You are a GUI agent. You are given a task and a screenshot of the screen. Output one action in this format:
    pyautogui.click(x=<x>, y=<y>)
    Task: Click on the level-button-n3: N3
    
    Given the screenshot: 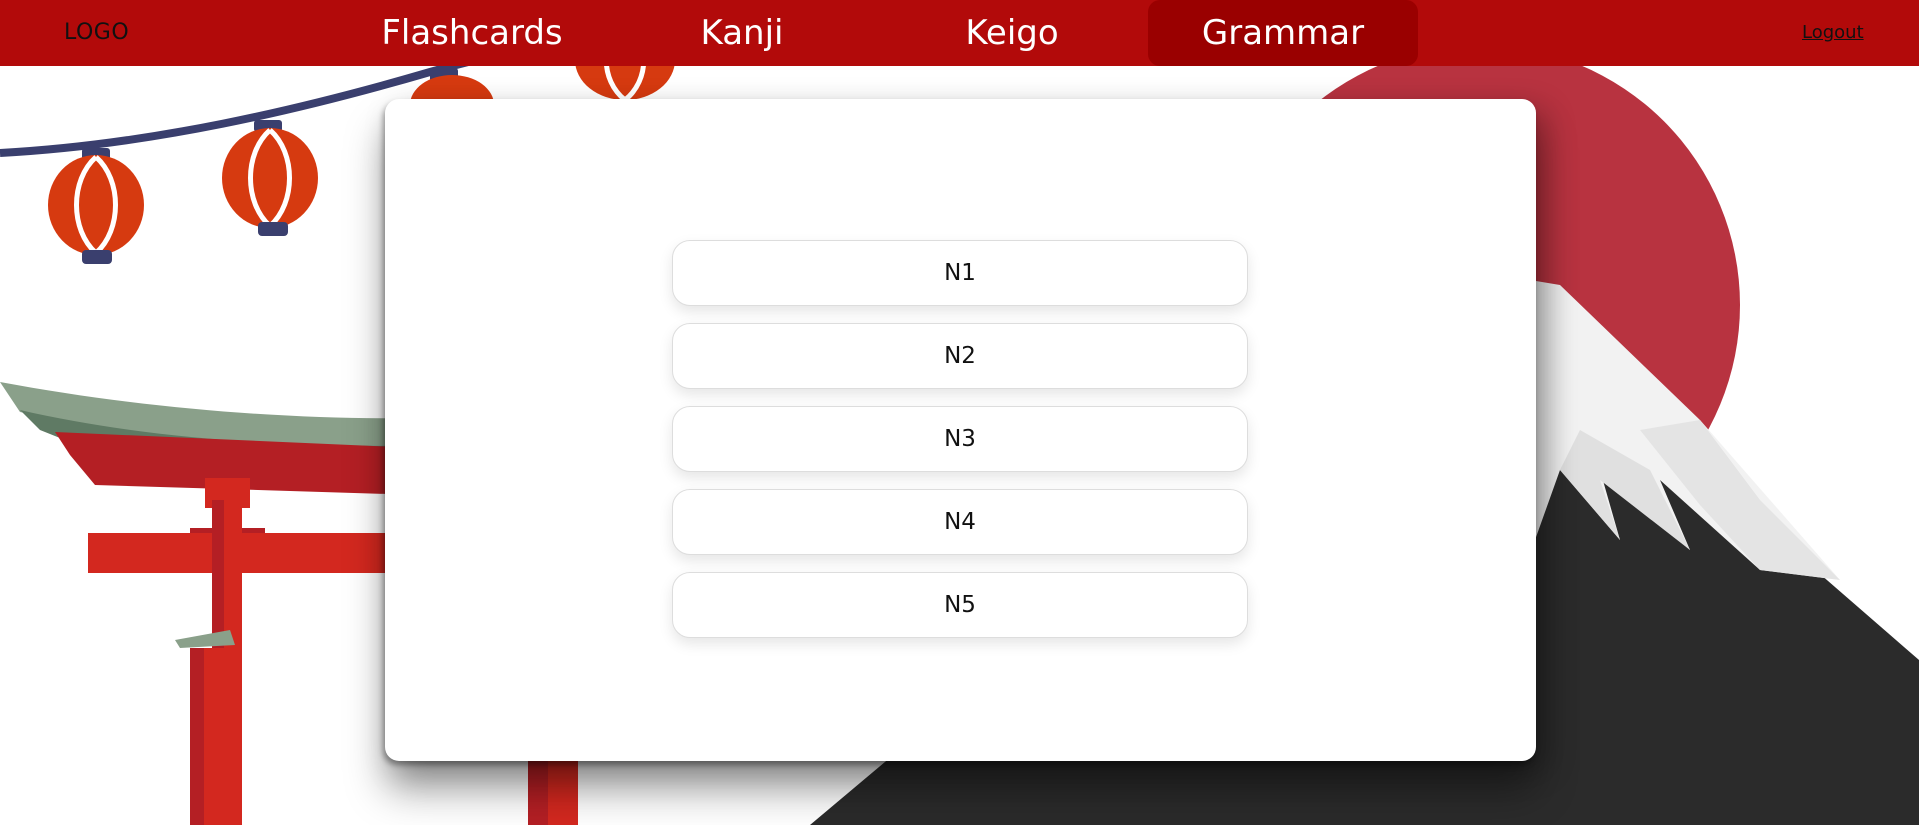 What is the action you would take?
    pyautogui.click(x=960, y=439)
    